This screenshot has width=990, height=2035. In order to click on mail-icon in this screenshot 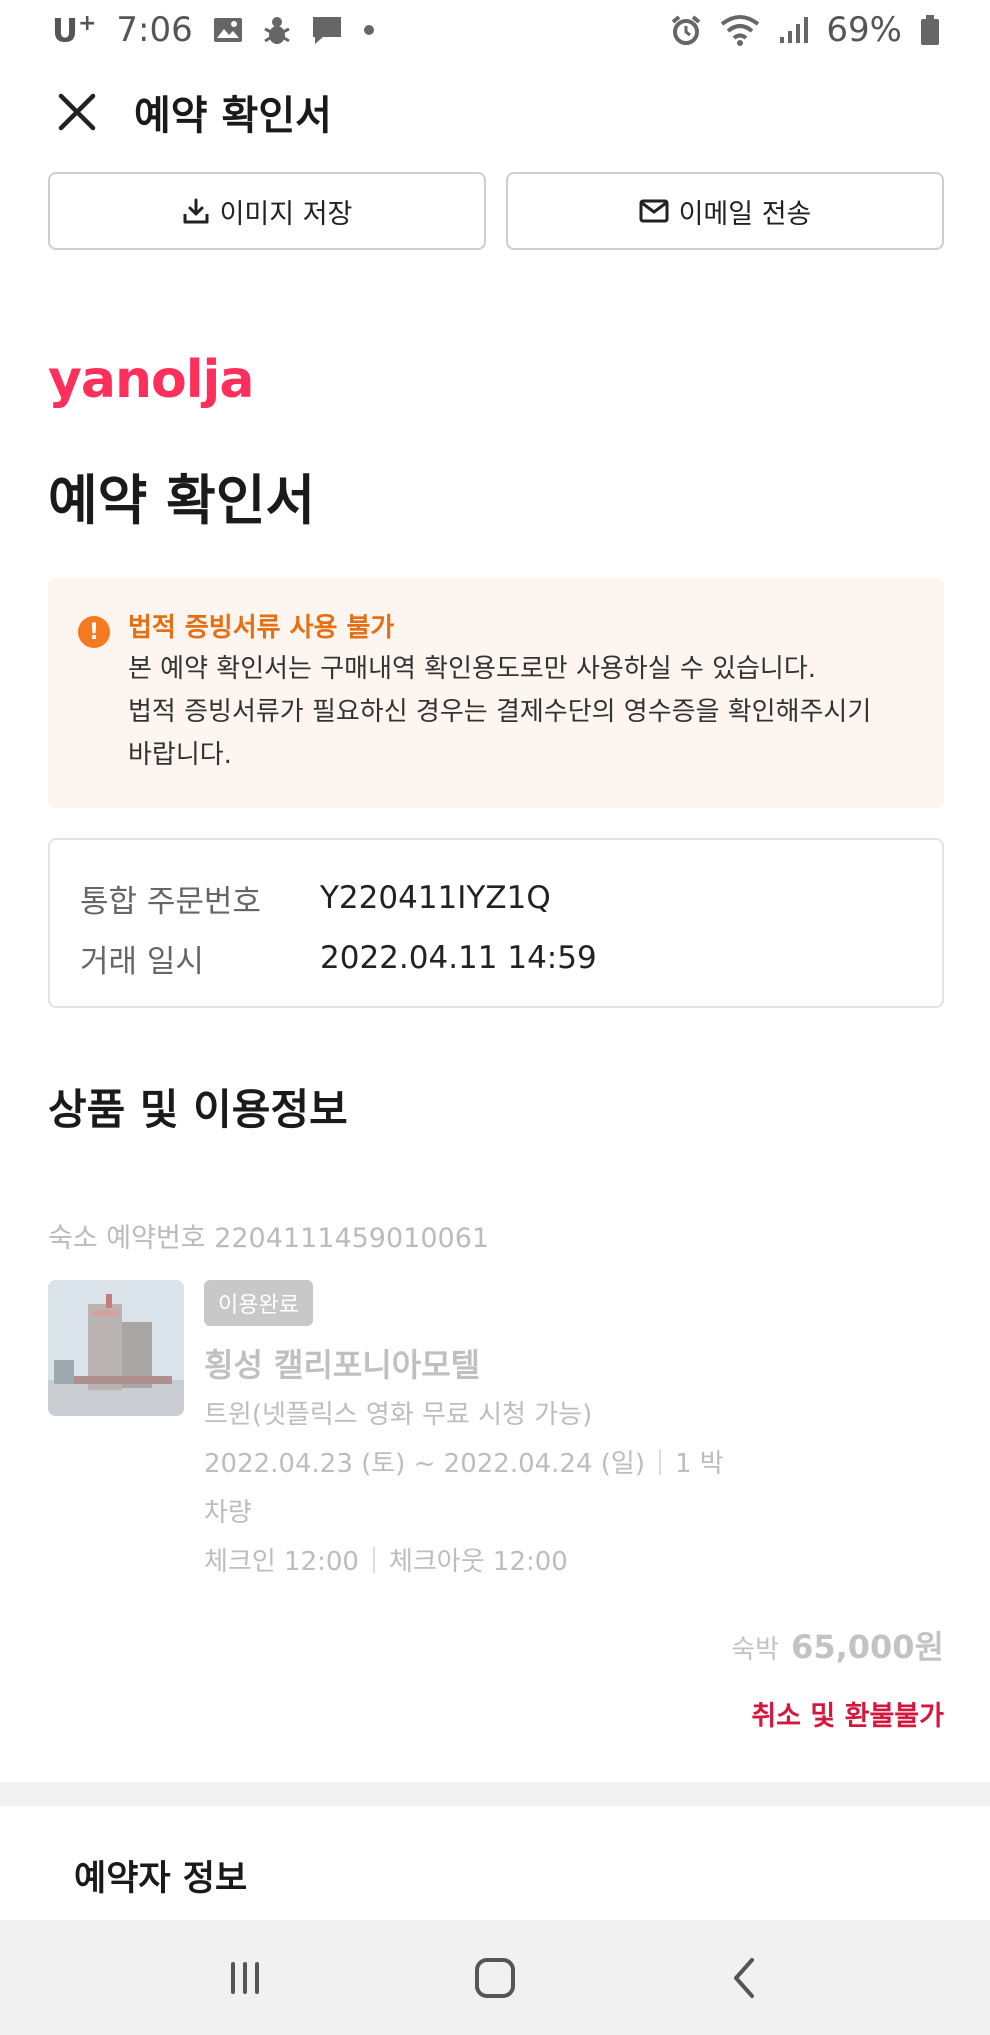, I will do `click(654, 211)`.